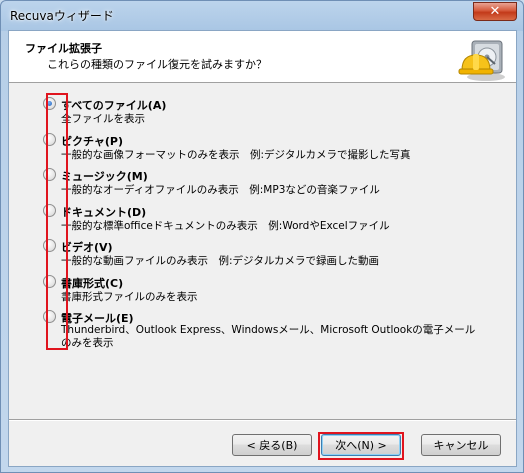 This screenshot has height=473, width=524. What do you see at coordinates (157, 64) in the screenshot?
I see `page-subtitle: これらの種類のファイル復元を試みますか？` at bounding box center [157, 64].